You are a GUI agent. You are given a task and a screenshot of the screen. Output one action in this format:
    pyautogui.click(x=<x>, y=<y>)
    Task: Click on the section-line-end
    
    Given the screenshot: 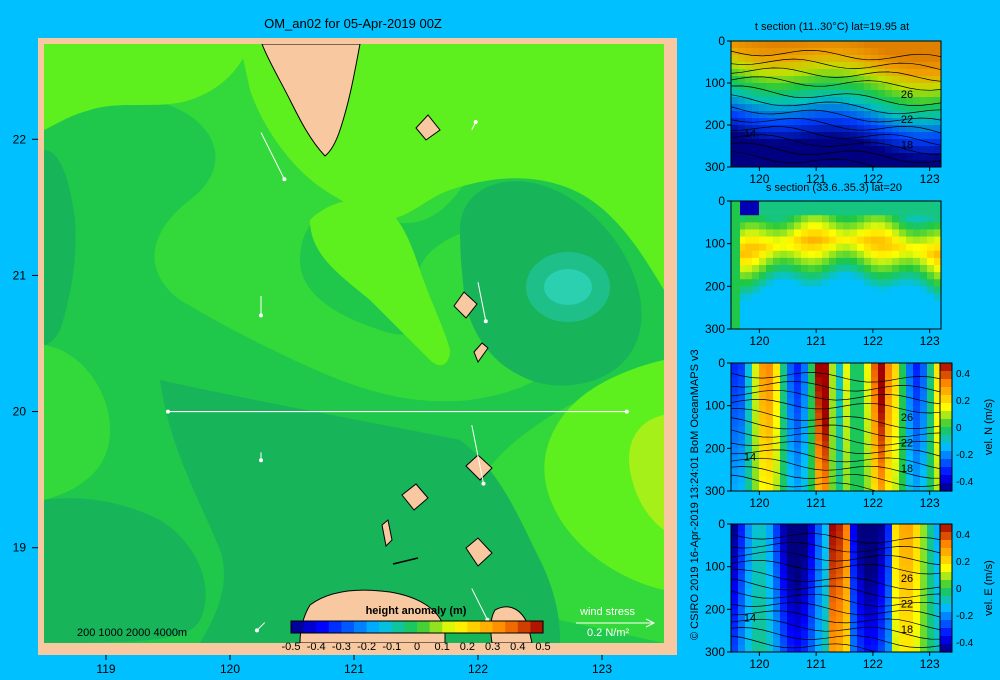 What is the action you would take?
    pyautogui.click(x=626, y=411)
    